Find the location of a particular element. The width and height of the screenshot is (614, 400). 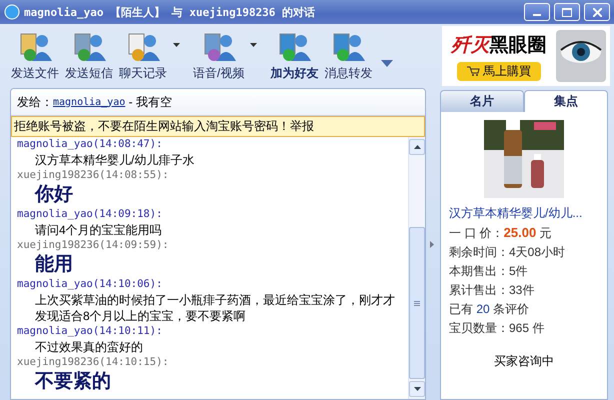

product-detail: 累计售出：33件 is located at coordinates (492, 290).